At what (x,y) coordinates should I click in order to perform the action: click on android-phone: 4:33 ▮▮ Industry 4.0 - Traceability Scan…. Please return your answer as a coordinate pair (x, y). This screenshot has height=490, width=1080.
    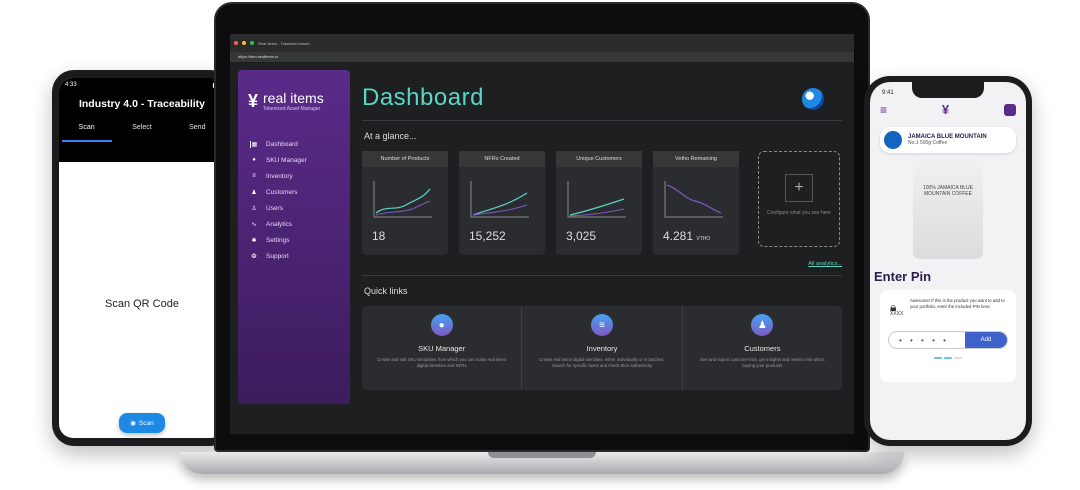
    Looking at the image, I should click on (142, 258).